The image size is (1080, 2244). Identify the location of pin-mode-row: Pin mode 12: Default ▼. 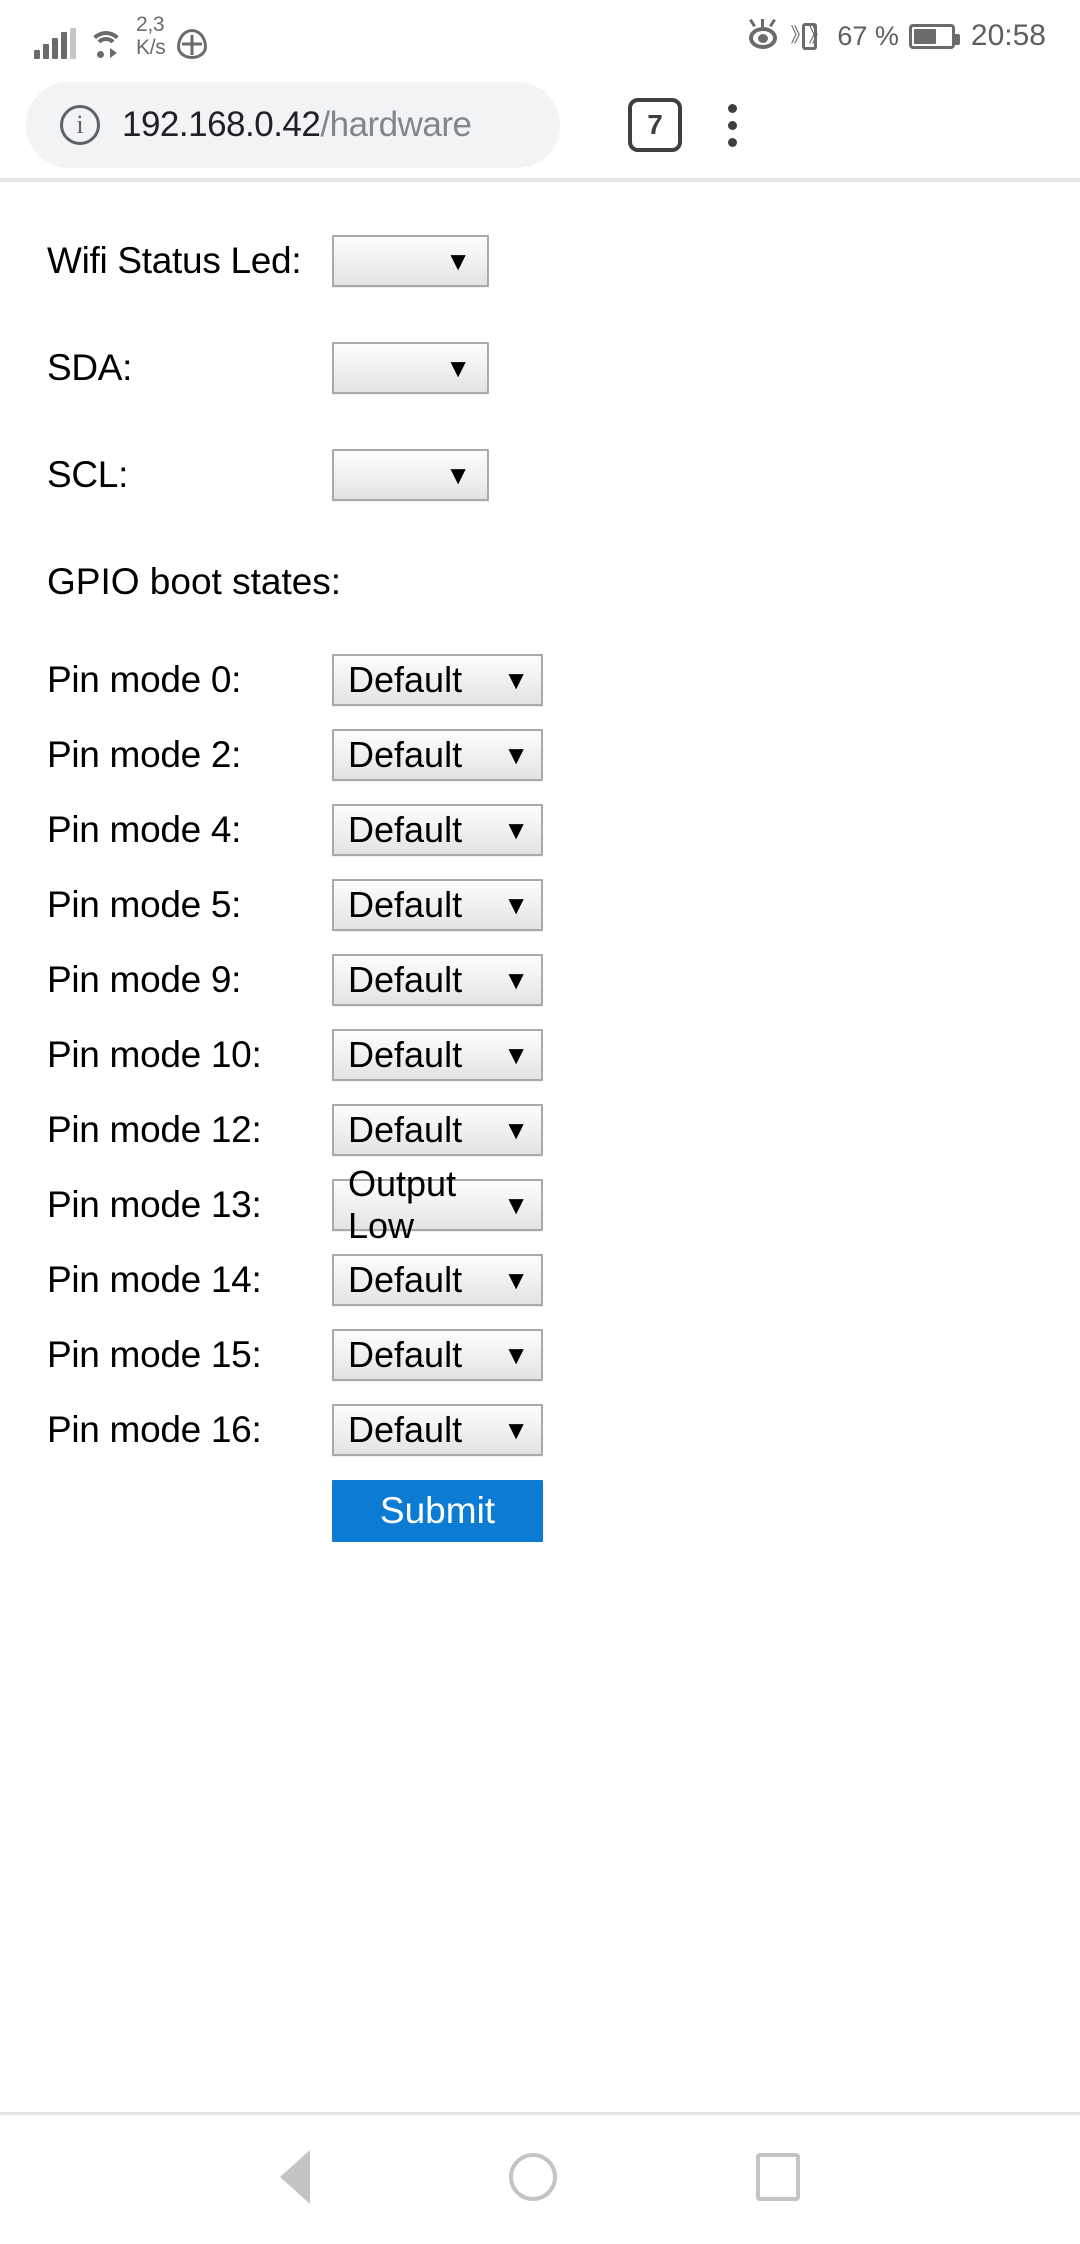
(540, 1130).